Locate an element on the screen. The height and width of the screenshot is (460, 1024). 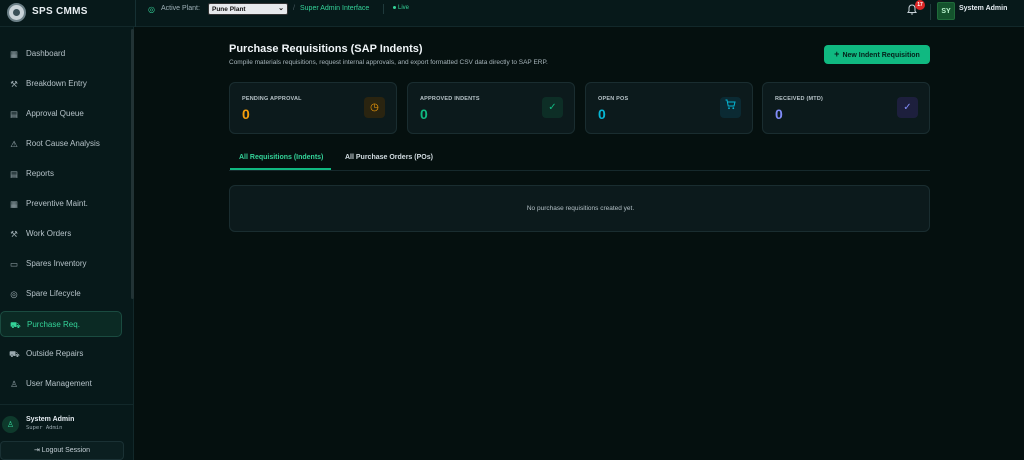
sidebar-item-label: Spare Lifecycle is located at coordinates (53, 293).